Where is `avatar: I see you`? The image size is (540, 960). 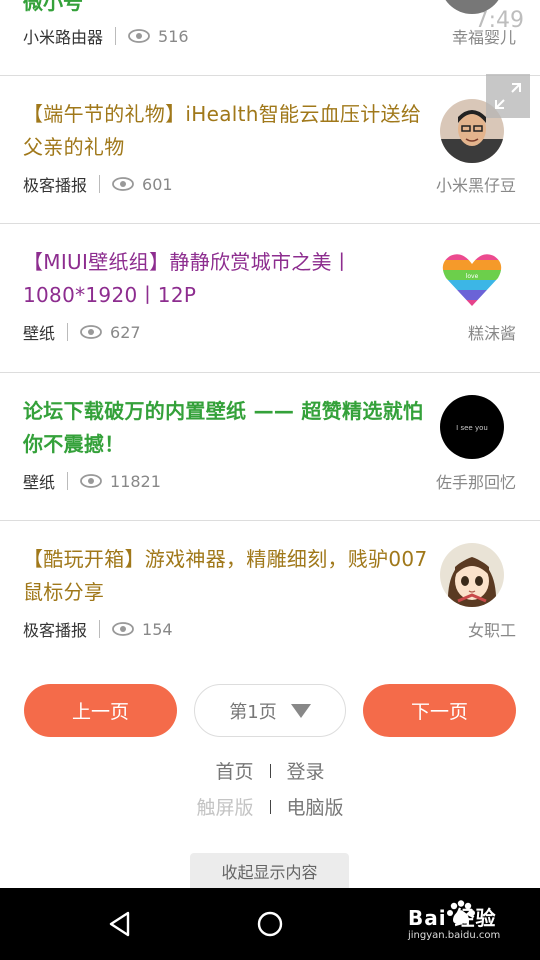 avatar: I see you is located at coordinates (472, 427).